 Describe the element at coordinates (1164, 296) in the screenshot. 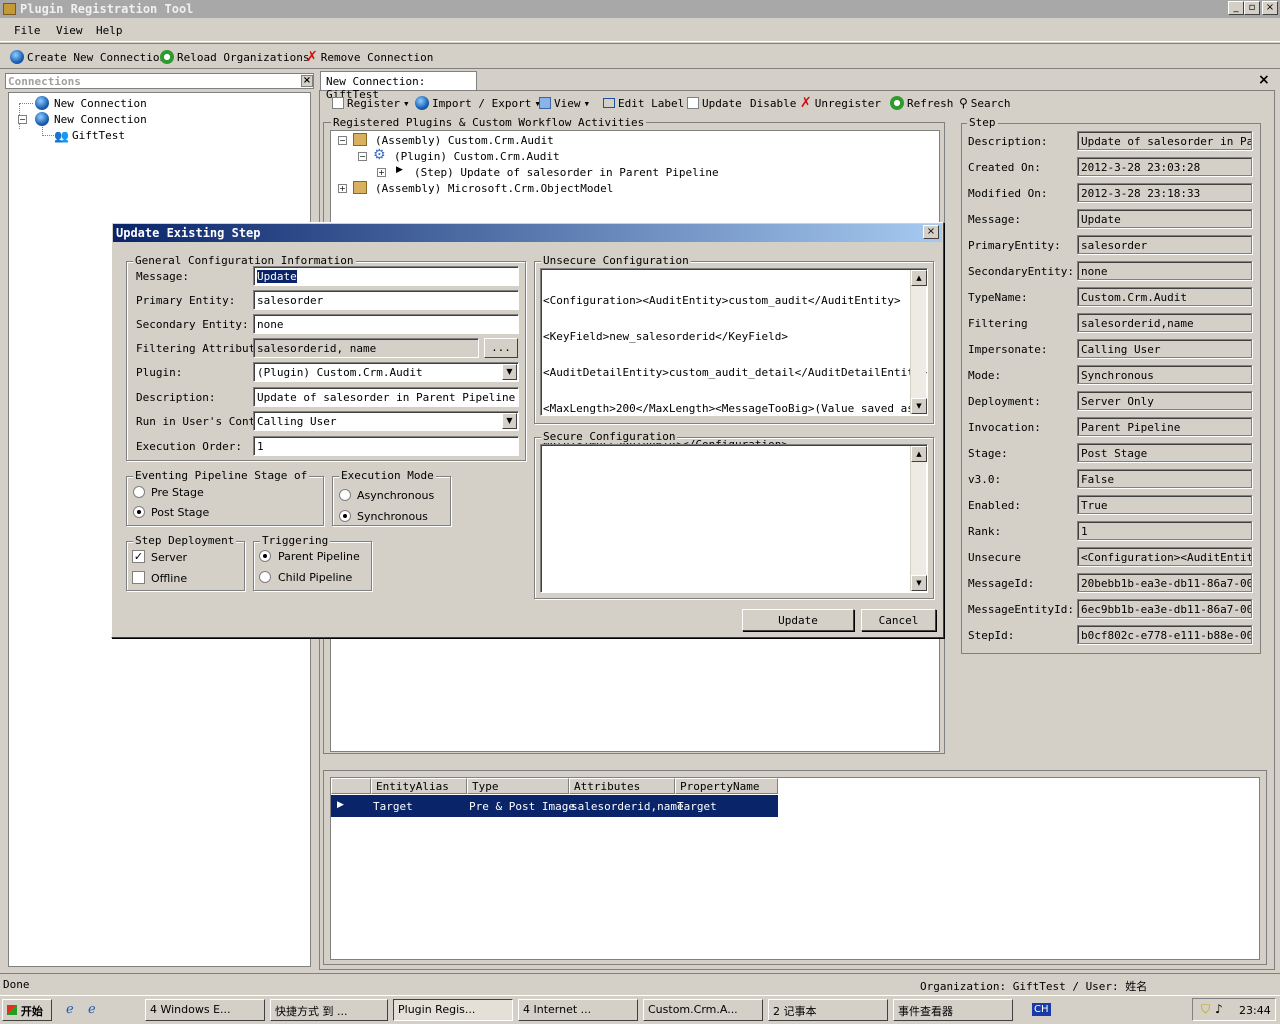

I see `step-property-value: Custom.Crm.Audit` at that location.